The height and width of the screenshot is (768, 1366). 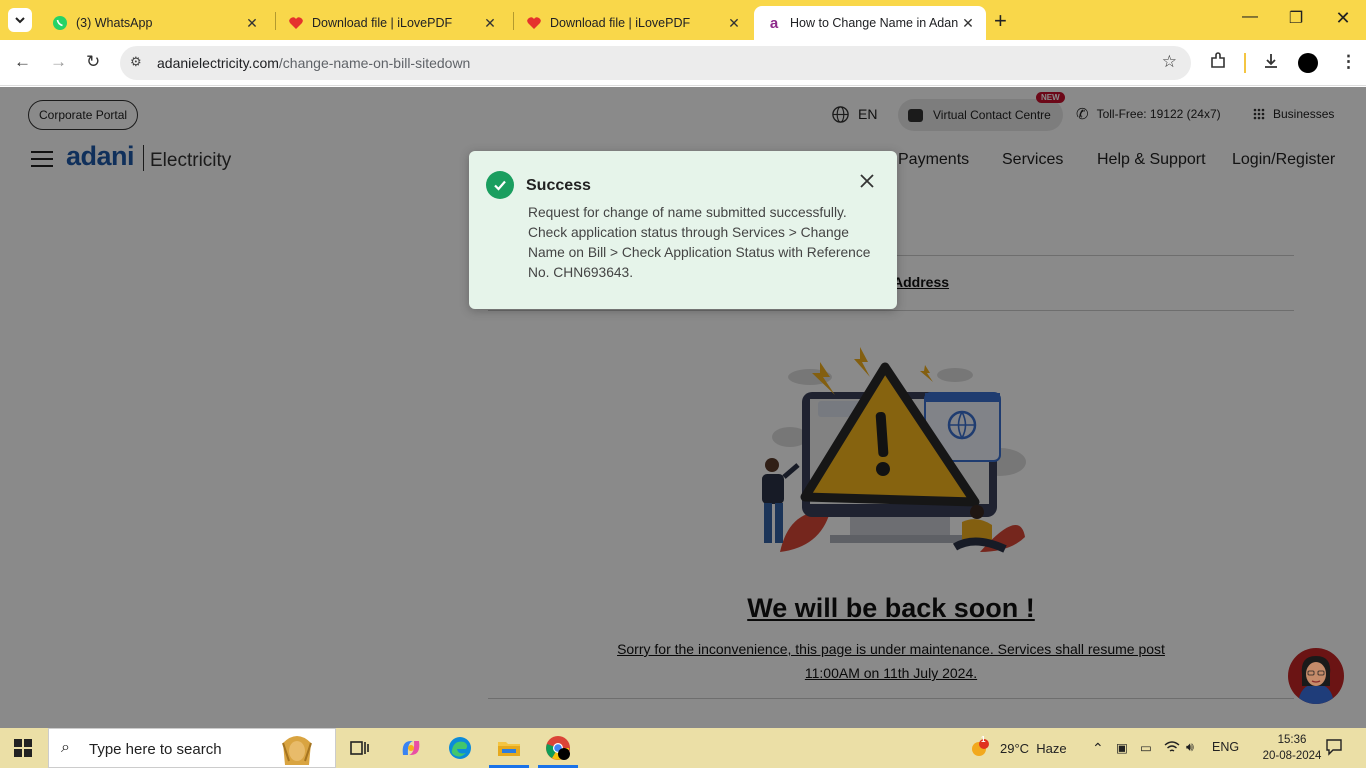 I want to click on site-info-icon: ⚙, so click(x=136, y=62).